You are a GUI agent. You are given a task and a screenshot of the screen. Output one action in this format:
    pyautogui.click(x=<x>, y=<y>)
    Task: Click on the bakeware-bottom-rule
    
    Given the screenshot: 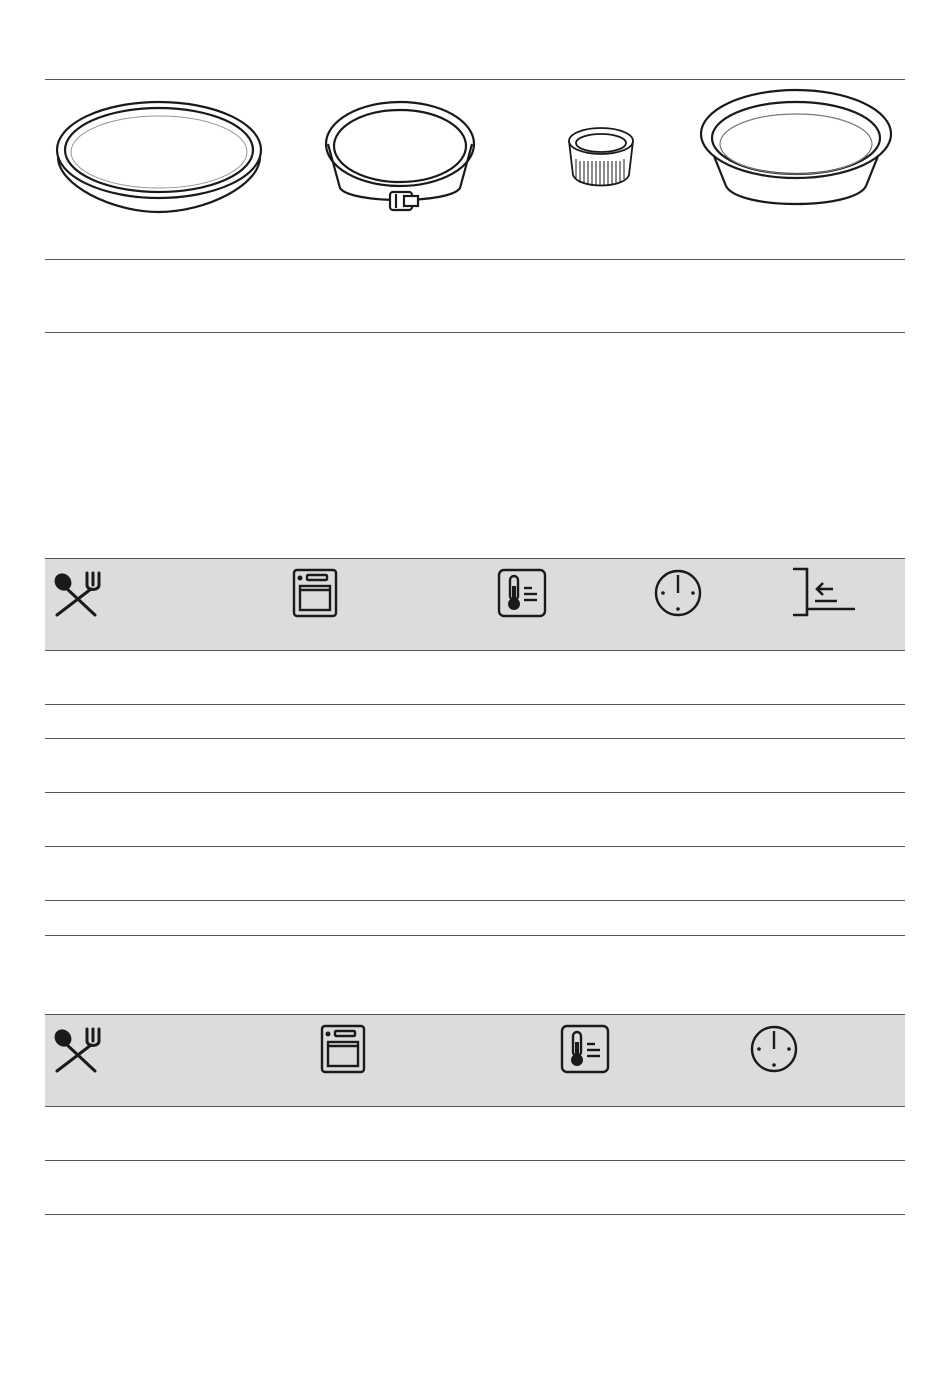 What is the action you would take?
    pyautogui.click(x=475, y=332)
    